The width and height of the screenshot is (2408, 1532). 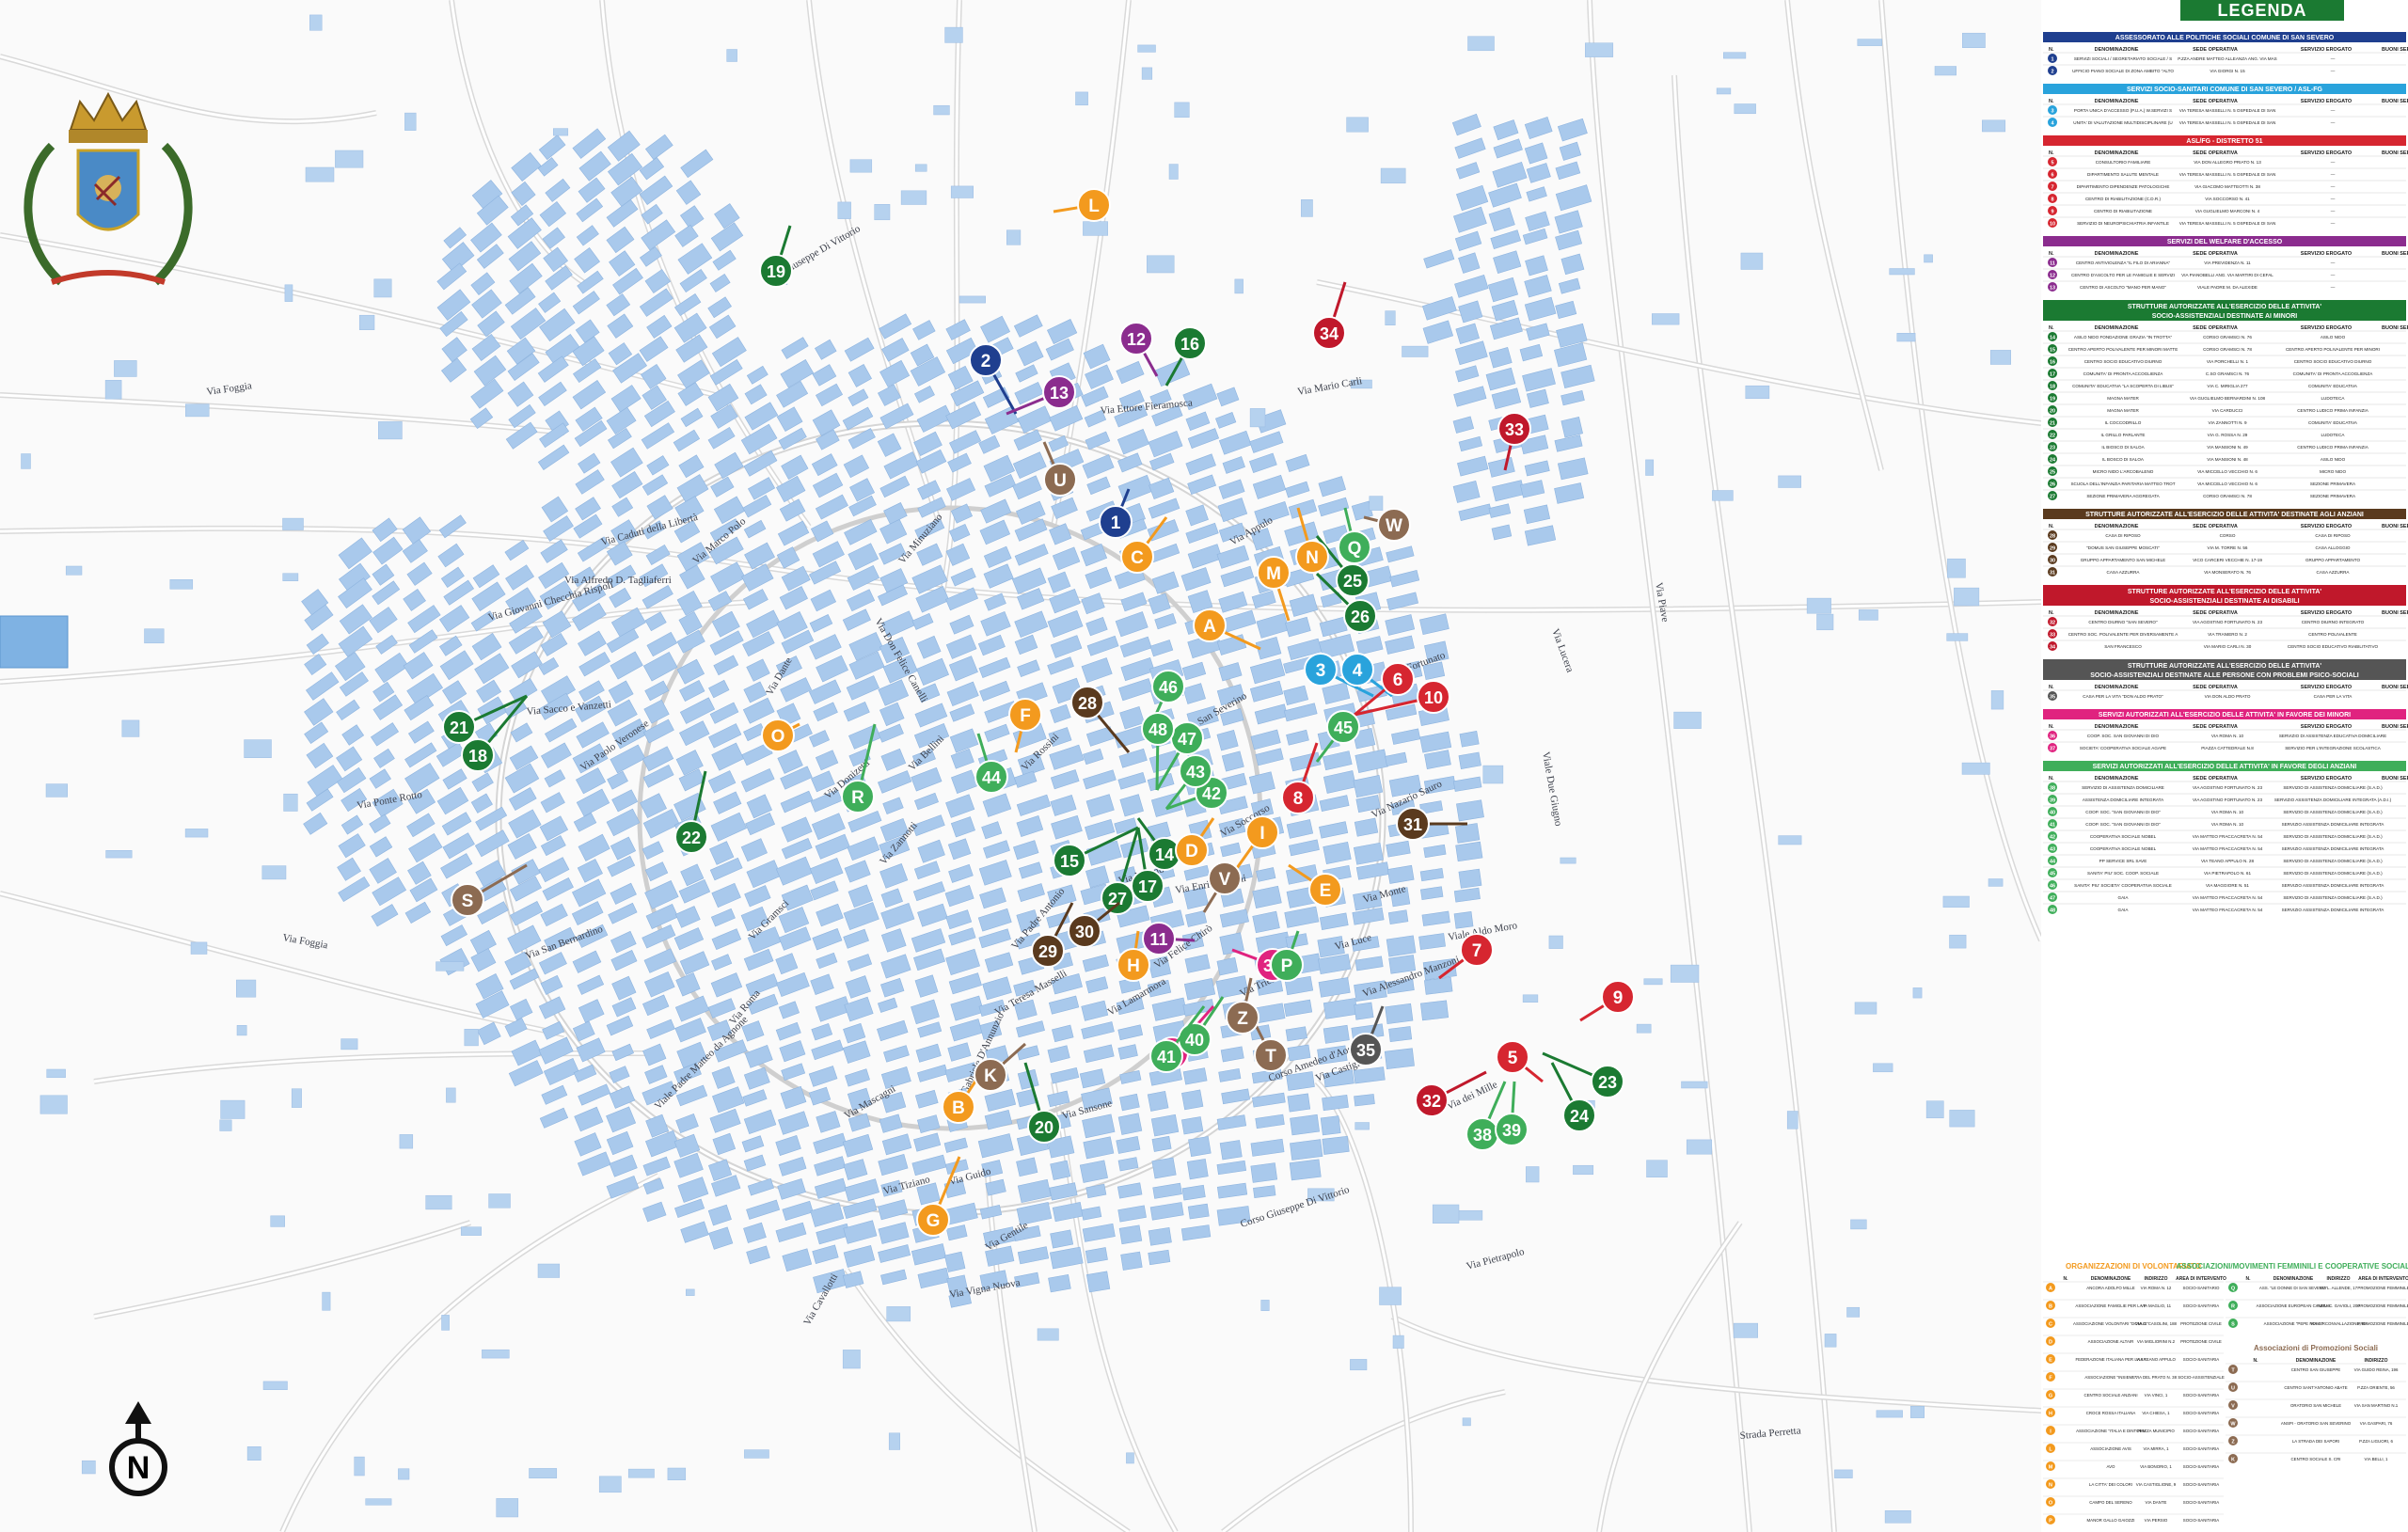 I want to click on svg-text: CASA DI RIPOSO, so click(x=2333, y=535).